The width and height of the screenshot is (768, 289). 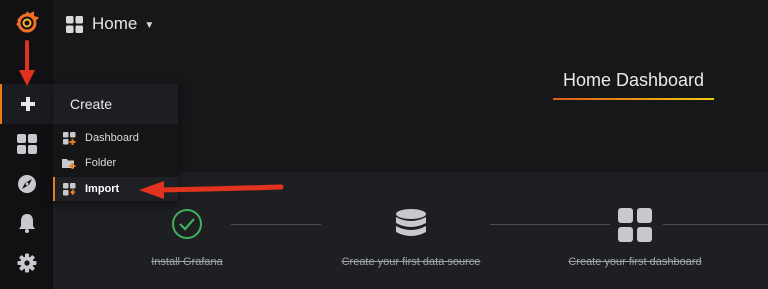 I want to click on sidebar-item-configuration, so click(x=26, y=263).